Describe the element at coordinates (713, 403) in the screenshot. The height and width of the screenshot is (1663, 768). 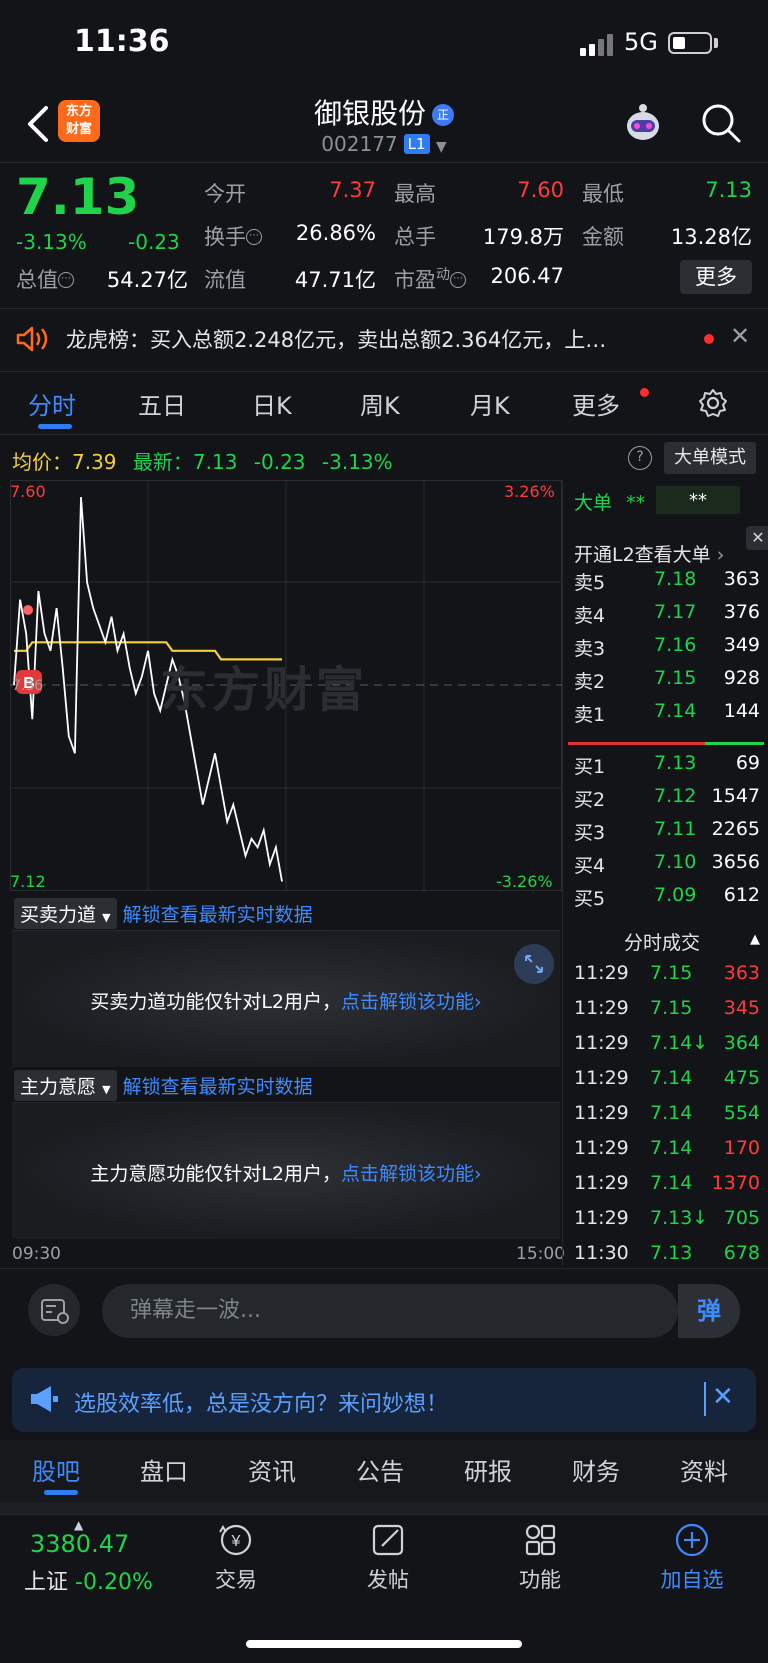
I see `gear-icon` at that location.